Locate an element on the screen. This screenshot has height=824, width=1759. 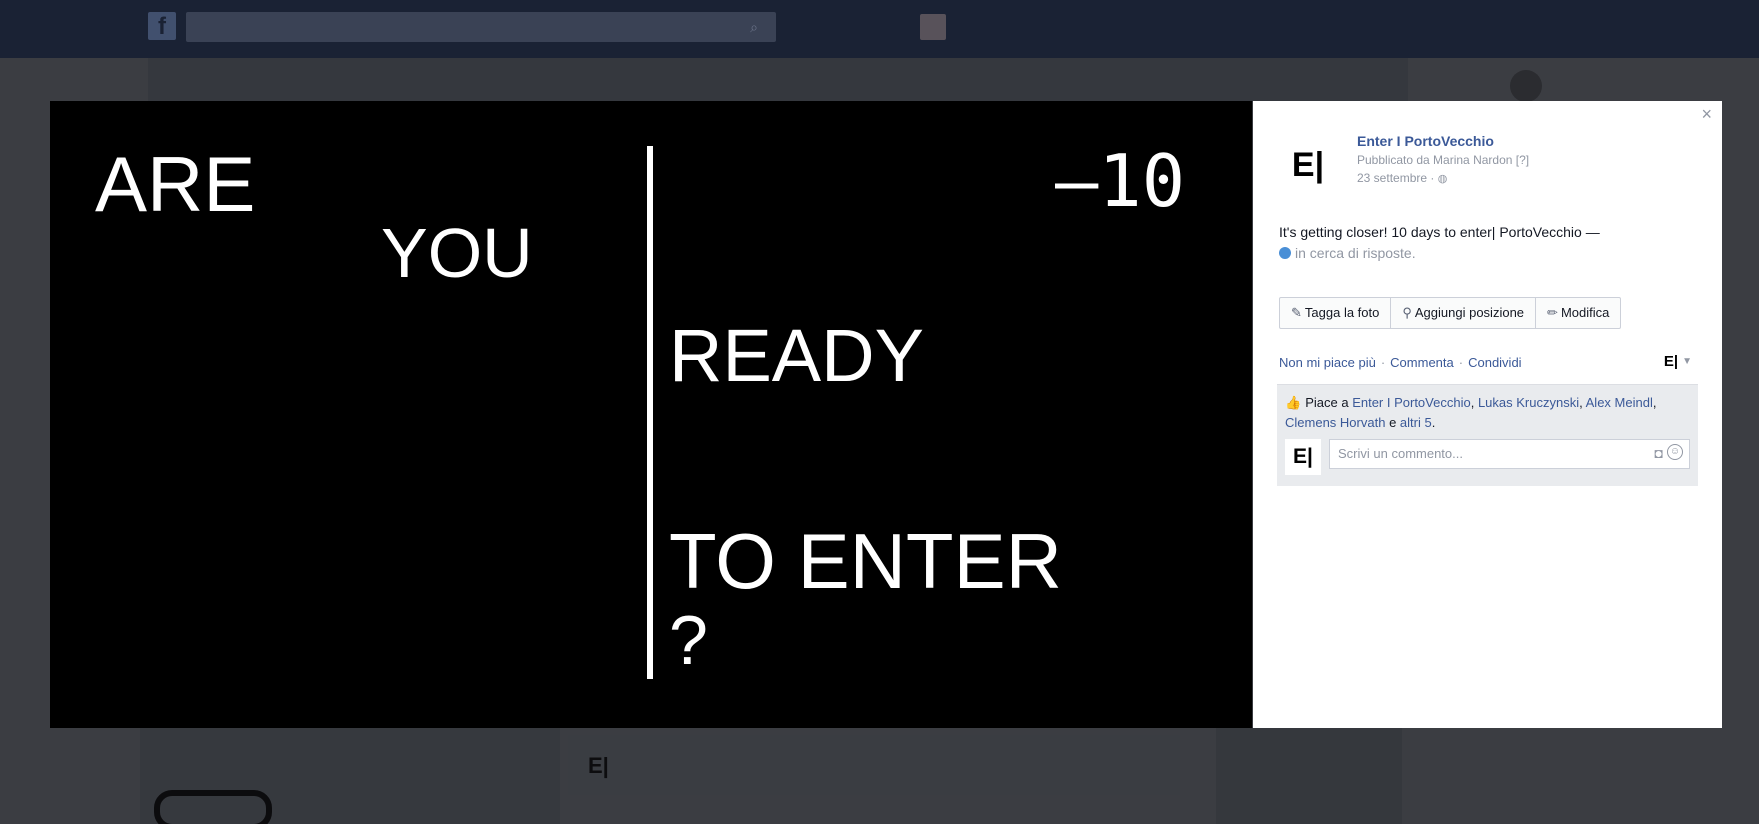
edit-button: ✏ Modifica is located at coordinates (1578, 313).